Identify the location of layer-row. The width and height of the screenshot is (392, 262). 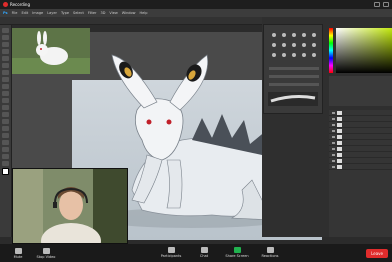
(360, 167).